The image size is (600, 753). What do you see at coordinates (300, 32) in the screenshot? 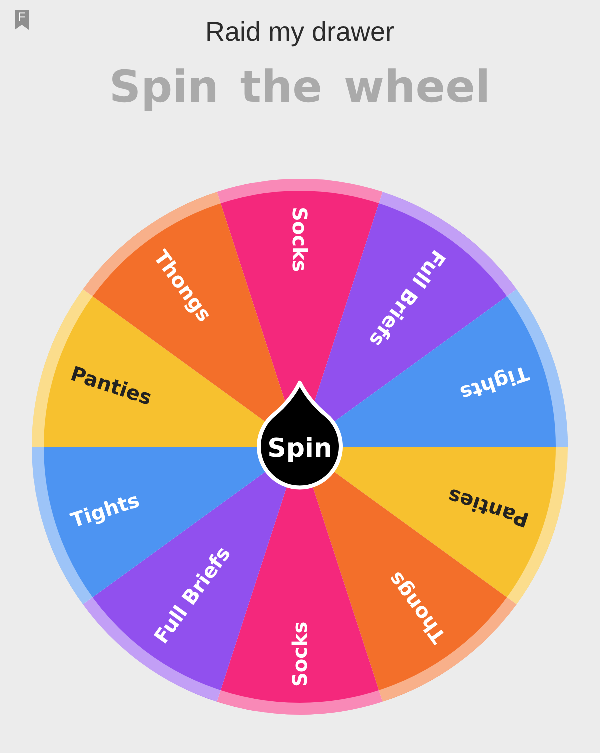
I see `page-title: Raid my drawer` at bounding box center [300, 32].